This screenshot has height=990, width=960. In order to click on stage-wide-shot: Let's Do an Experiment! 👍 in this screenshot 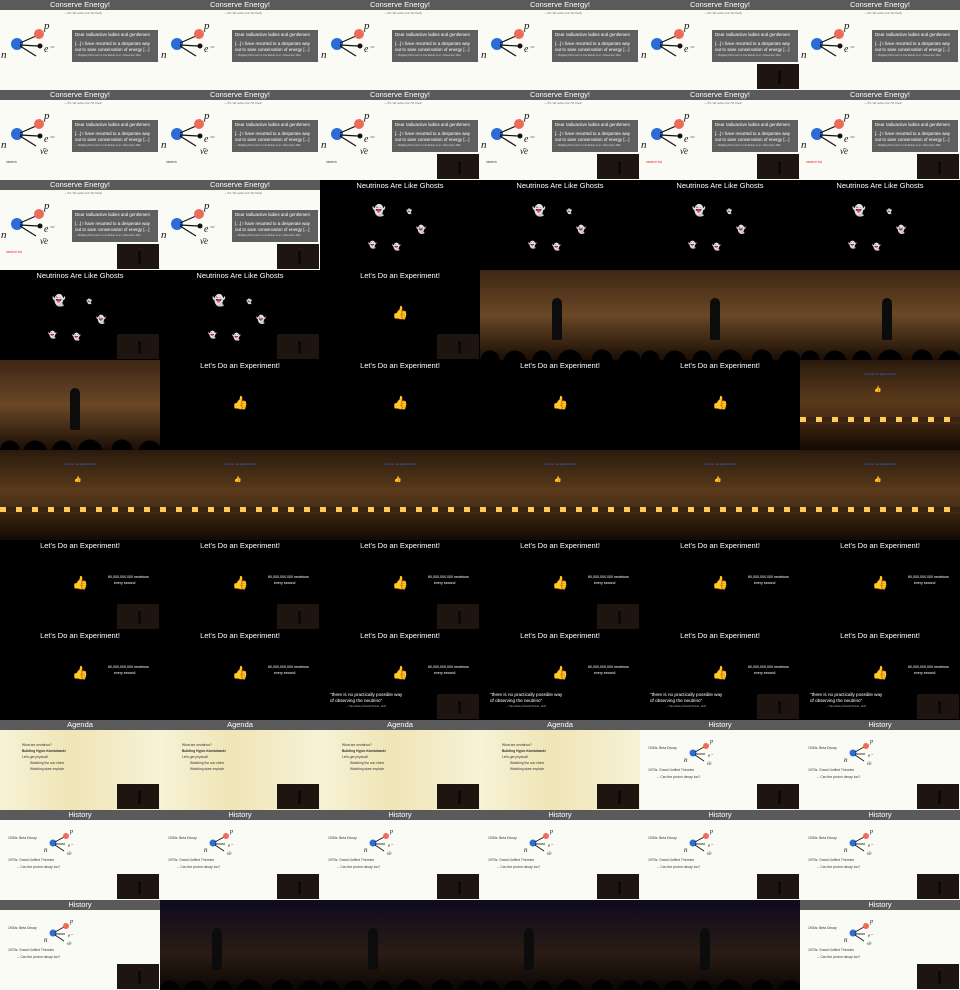, I will do `click(720, 495)`.